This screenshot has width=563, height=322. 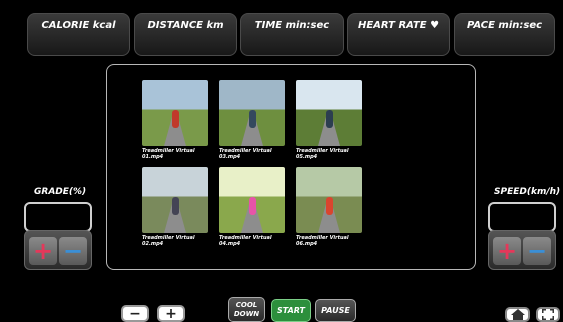 What do you see at coordinates (537, 251) in the screenshot?
I see `speed-decrease-button: −` at bounding box center [537, 251].